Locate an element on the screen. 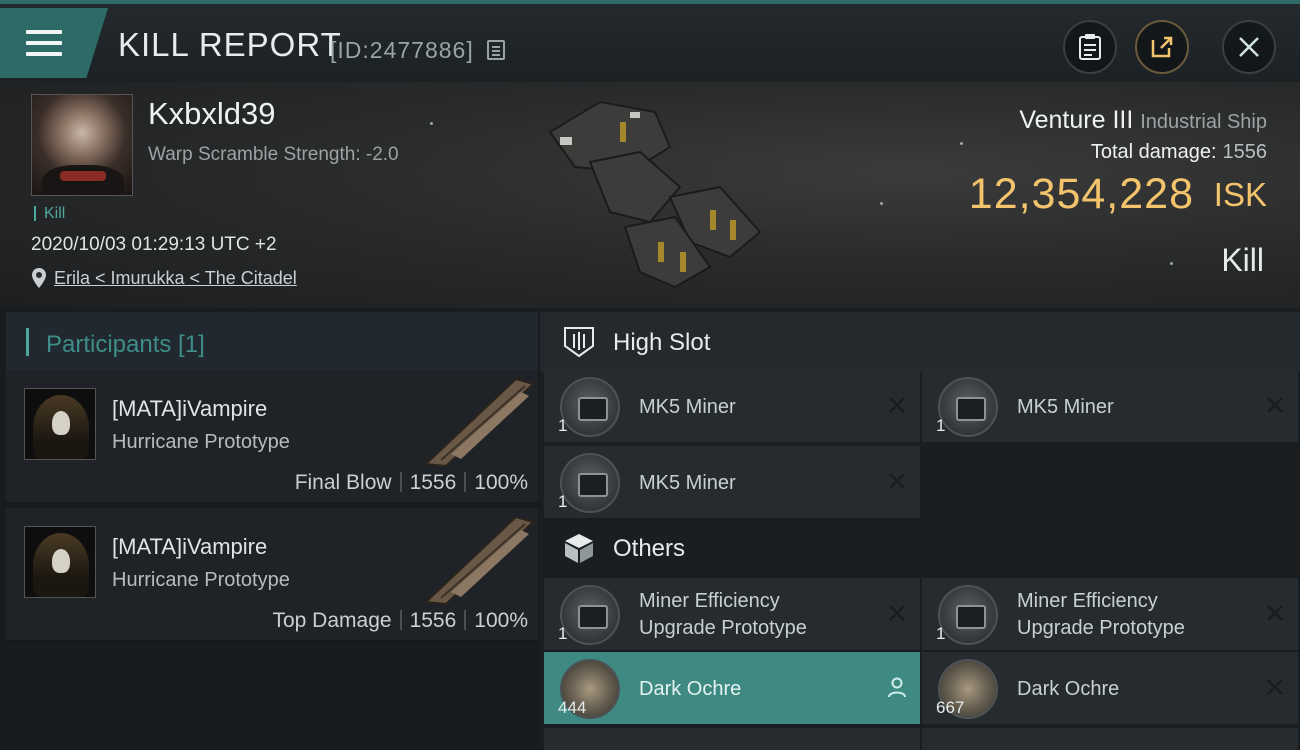  total-damage: Total damage: 1556 is located at coordinates (1179, 152).